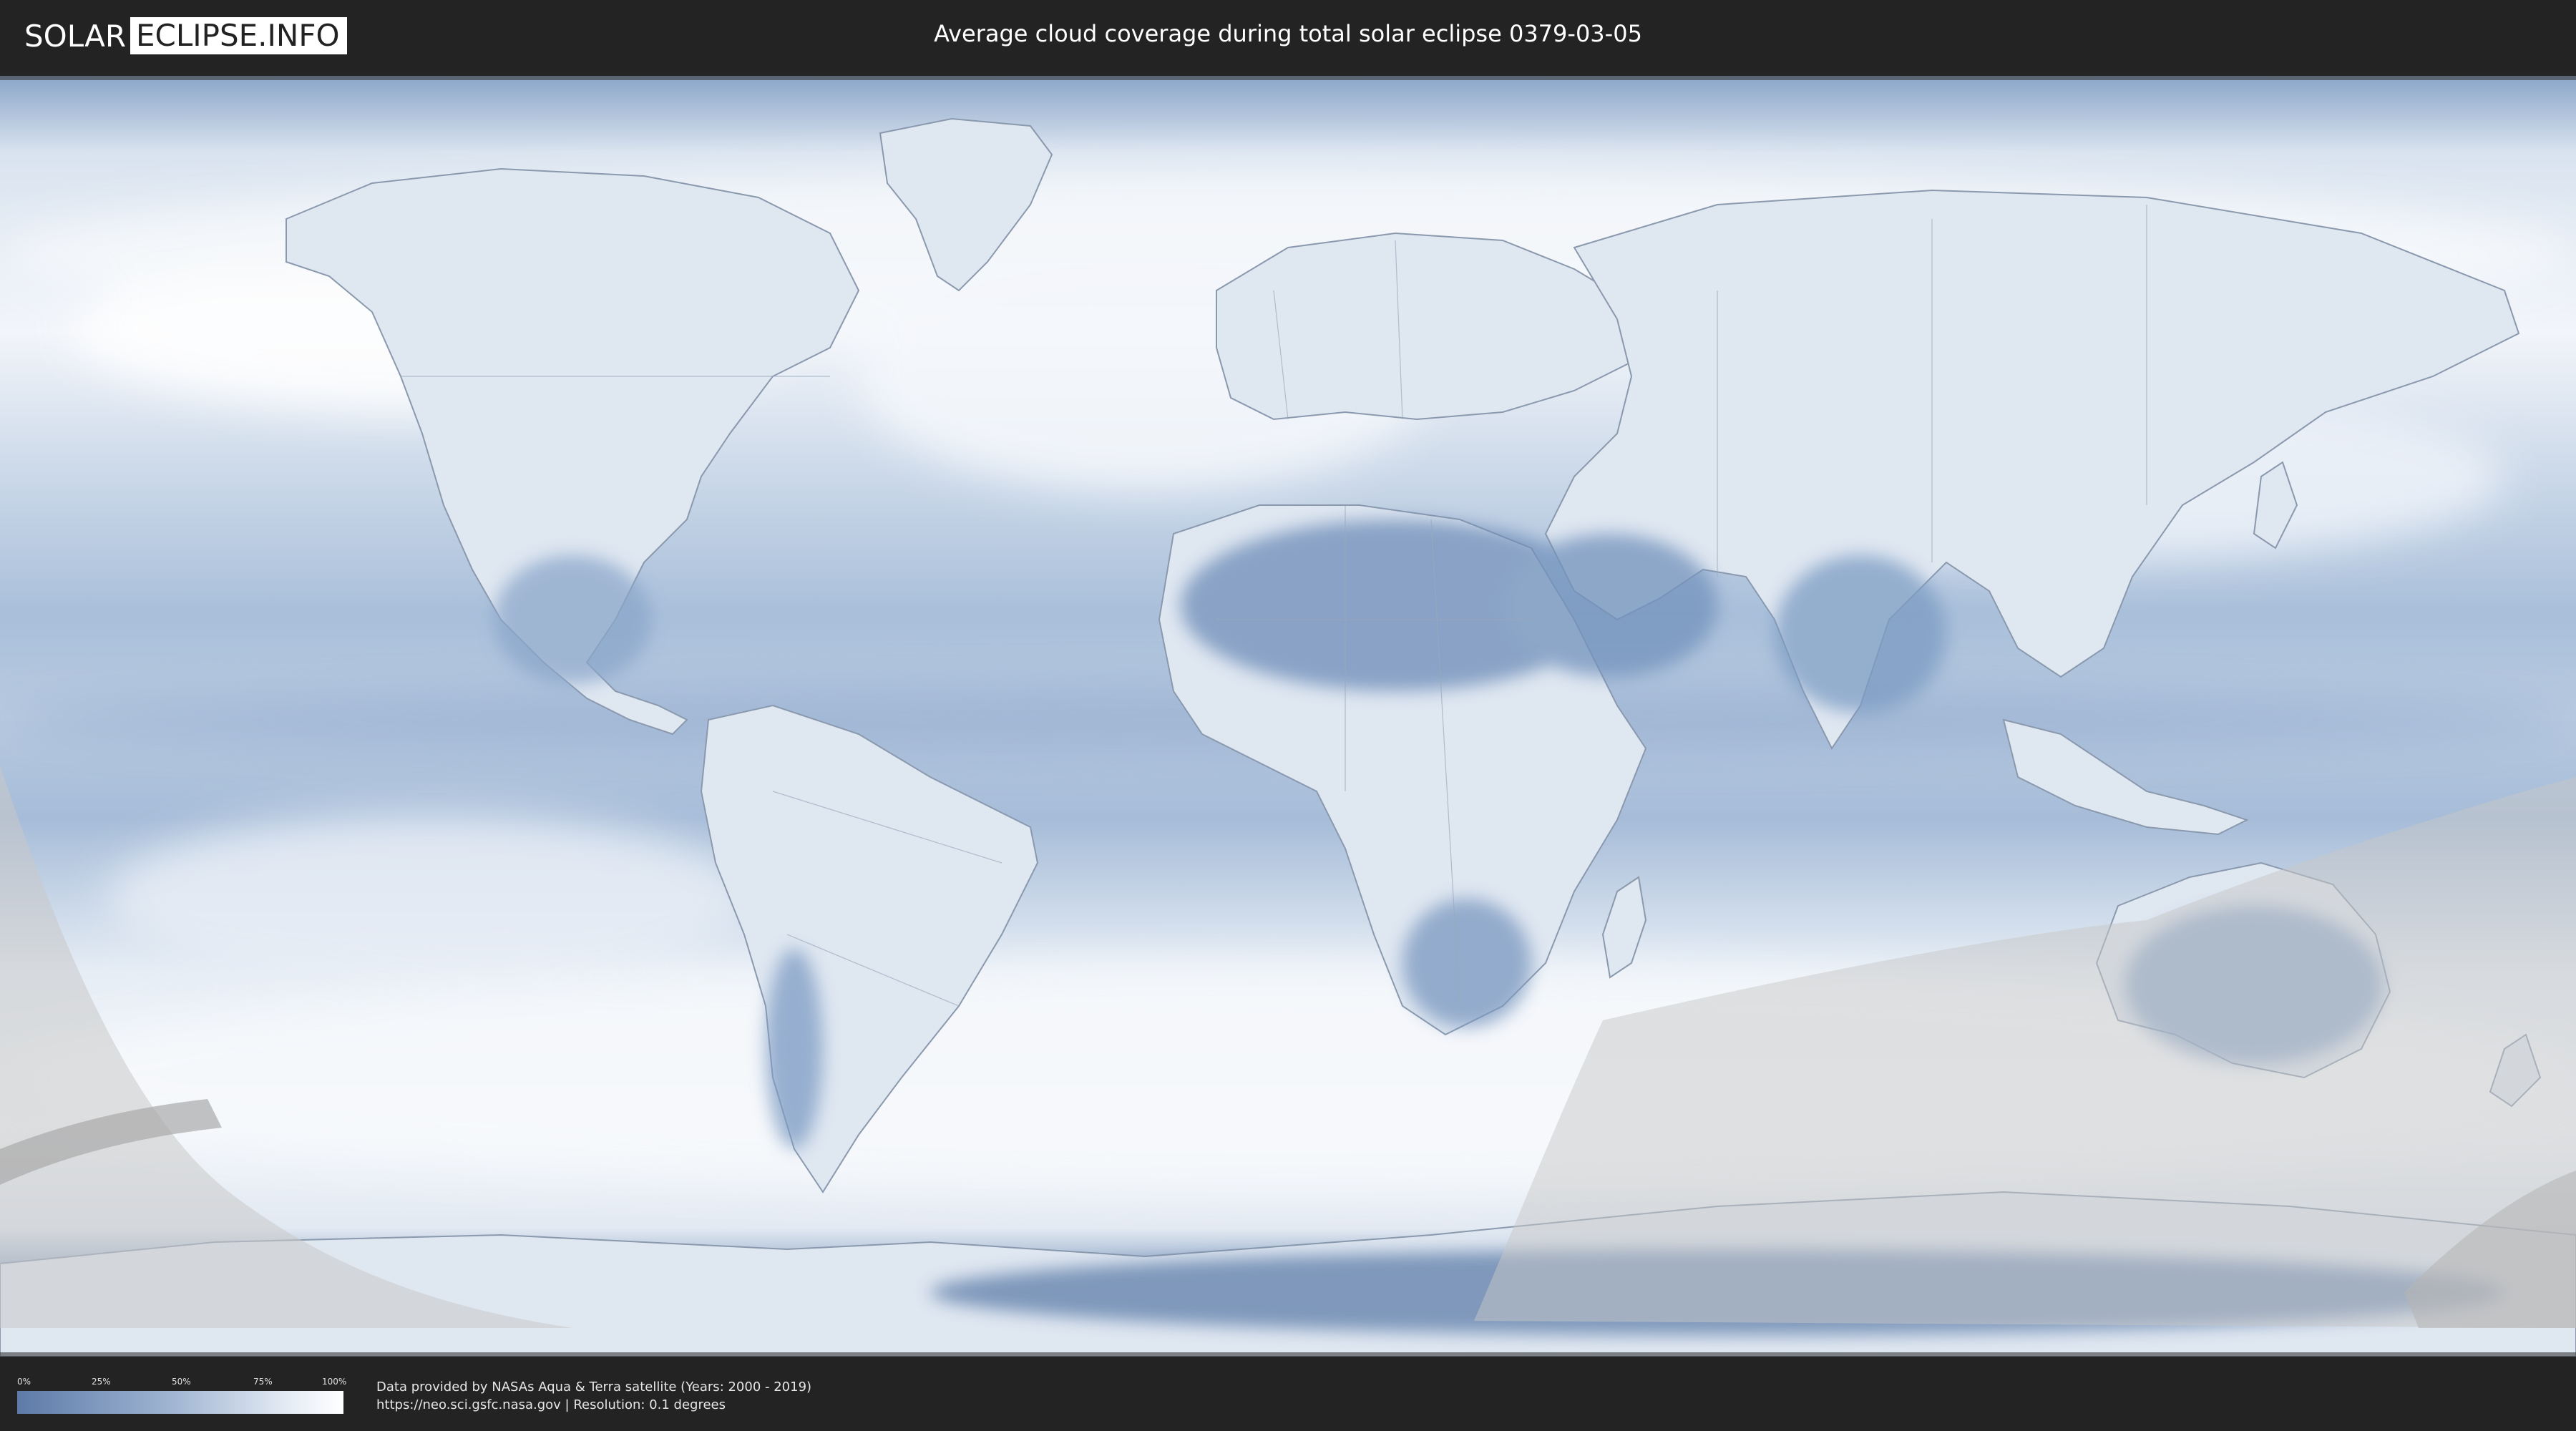 The image size is (2576, 1431). Describe the element at coordinates (263, 1382) in the screenshot. I see `legend-tick-75: 75%` at that location.